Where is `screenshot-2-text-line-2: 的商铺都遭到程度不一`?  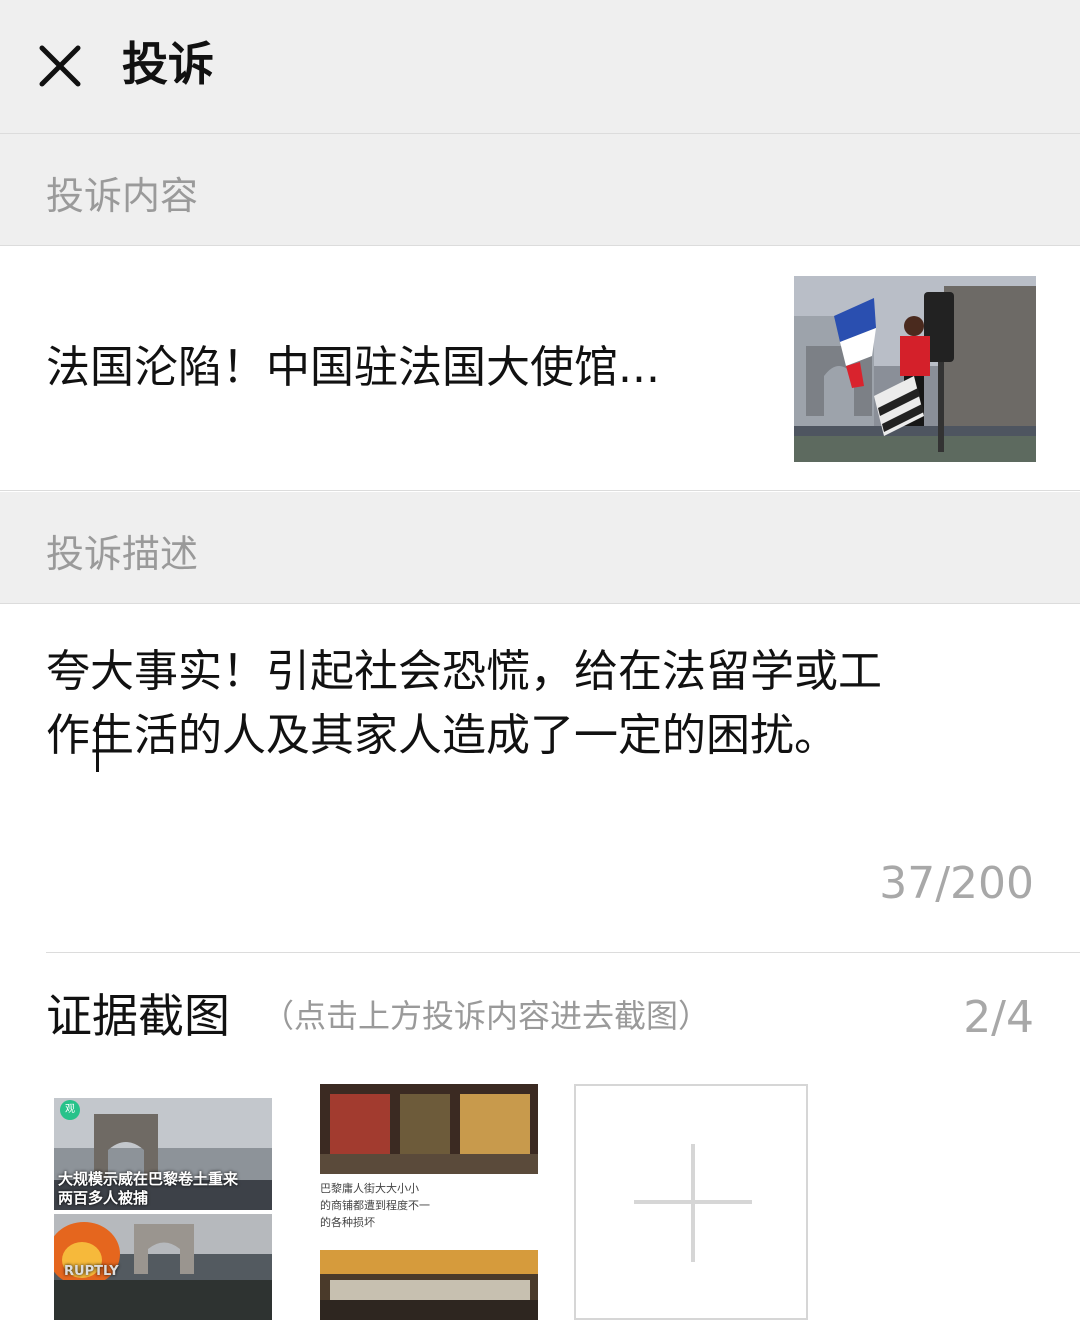
screenshot-2-text-line-2: 的商铺都遭到程度不一 is located at coordinates (375, 1205).